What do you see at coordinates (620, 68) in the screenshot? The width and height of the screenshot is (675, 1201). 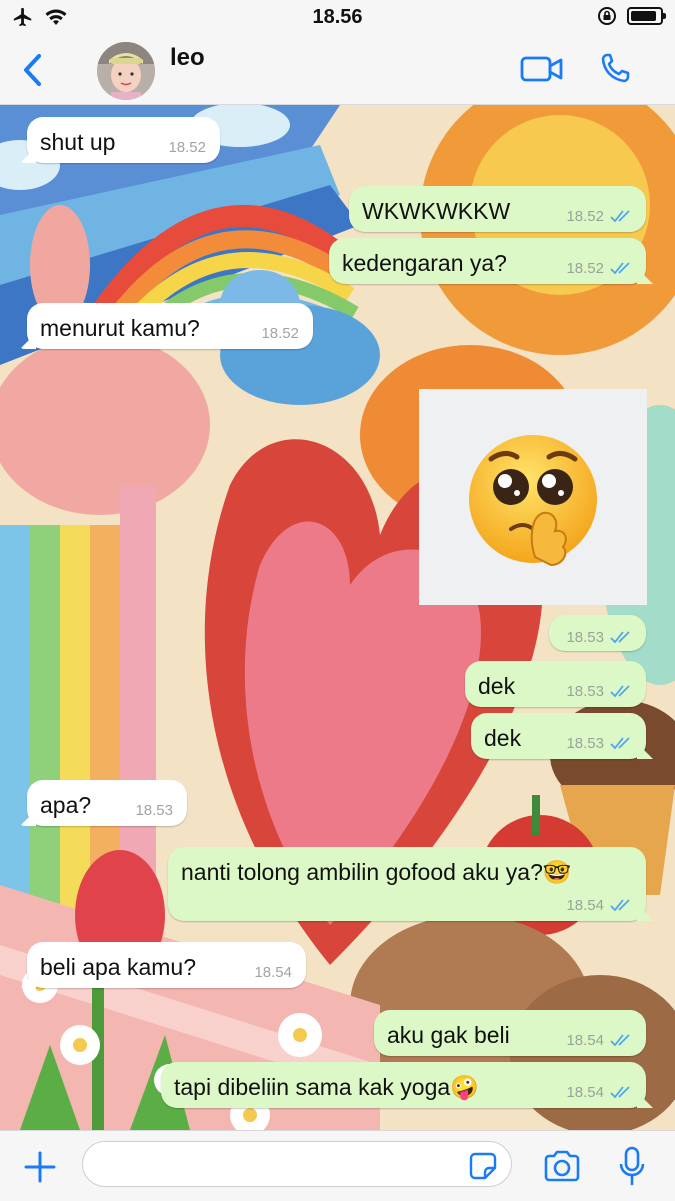 I see `phone-icon` at bounding box center [620, 68].